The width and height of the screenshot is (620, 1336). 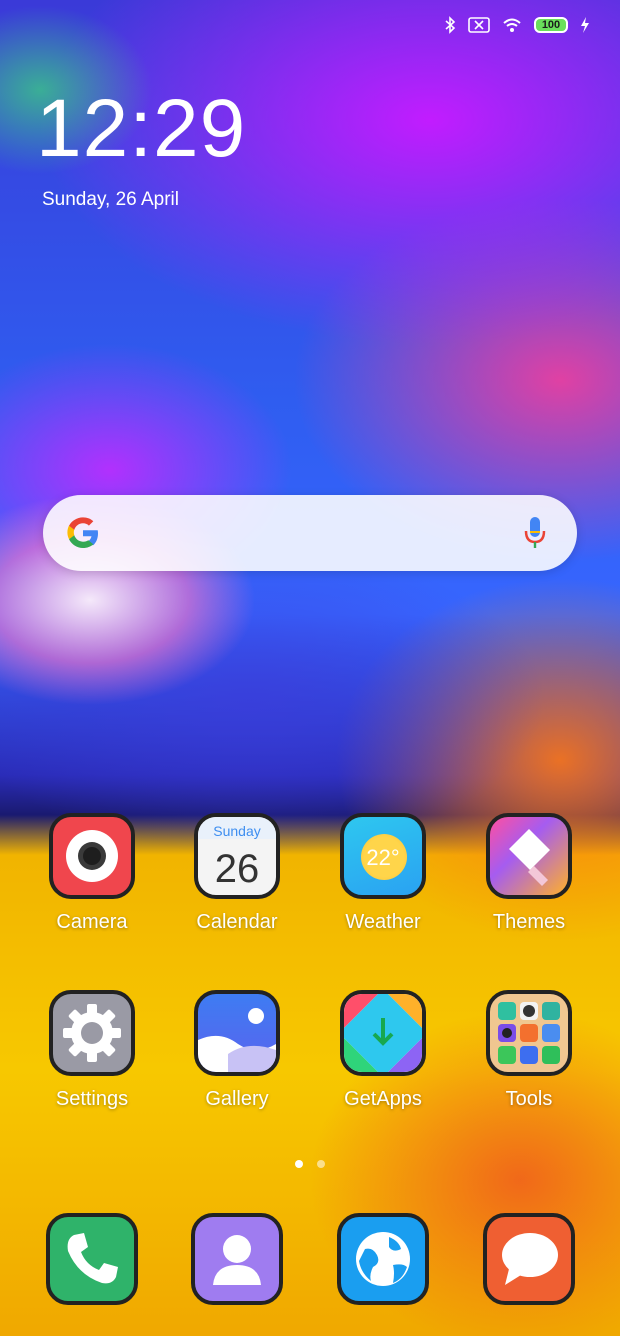 I want to click on calendar-day-number: 26, so click(x=237, y=869).